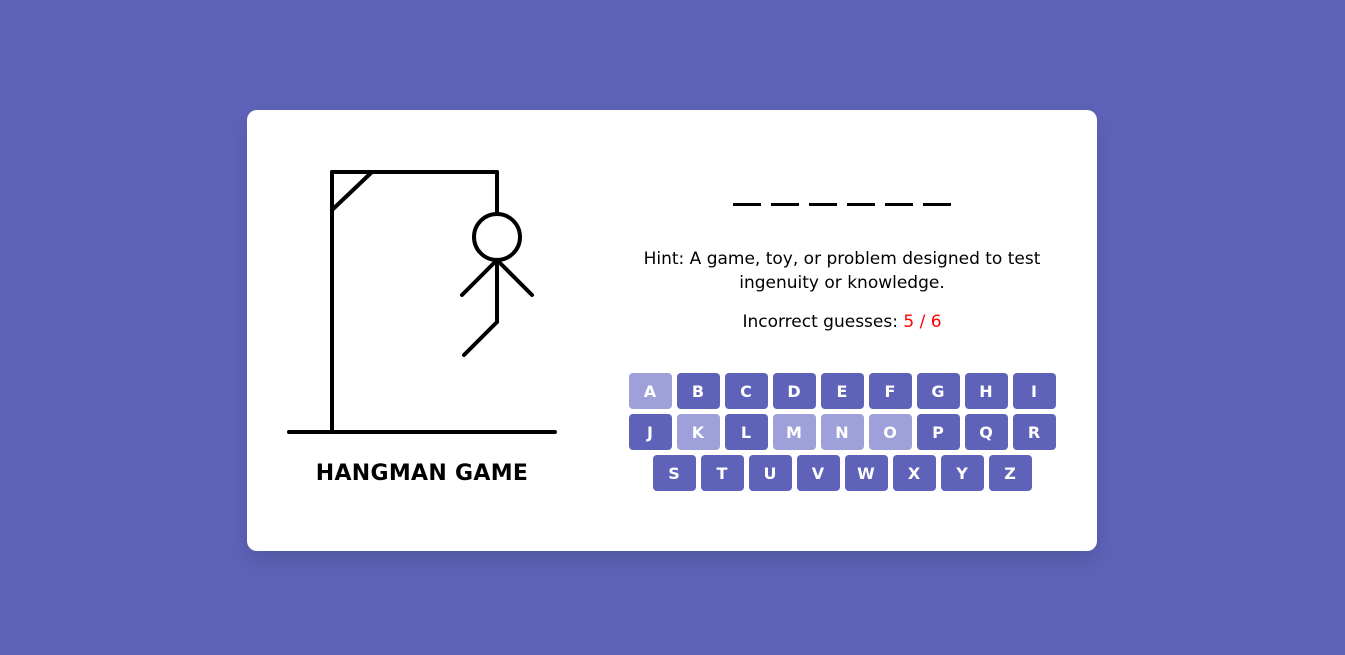 This screenshot has height=655, width=1345. Describe the element at coordinates (794, 391) in the screenshot. I see `key-d: D` at that location.